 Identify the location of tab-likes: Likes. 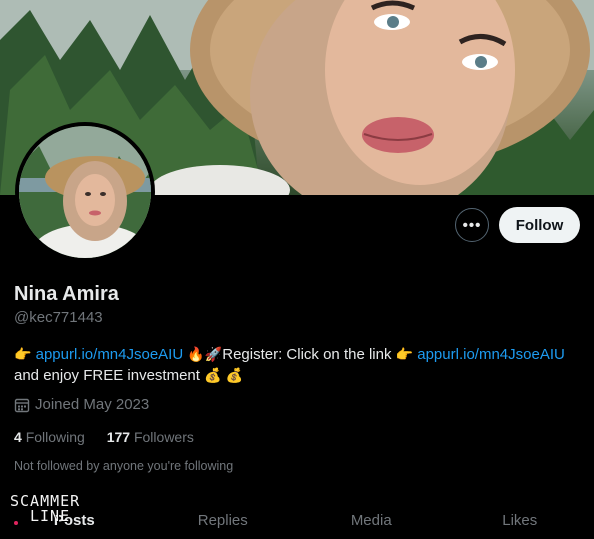
(520, 519).